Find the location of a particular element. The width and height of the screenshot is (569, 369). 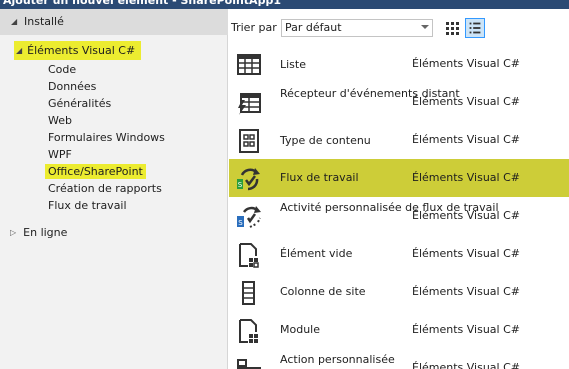

tree-item-wpf: WPF is located at coordinates (60, 154).